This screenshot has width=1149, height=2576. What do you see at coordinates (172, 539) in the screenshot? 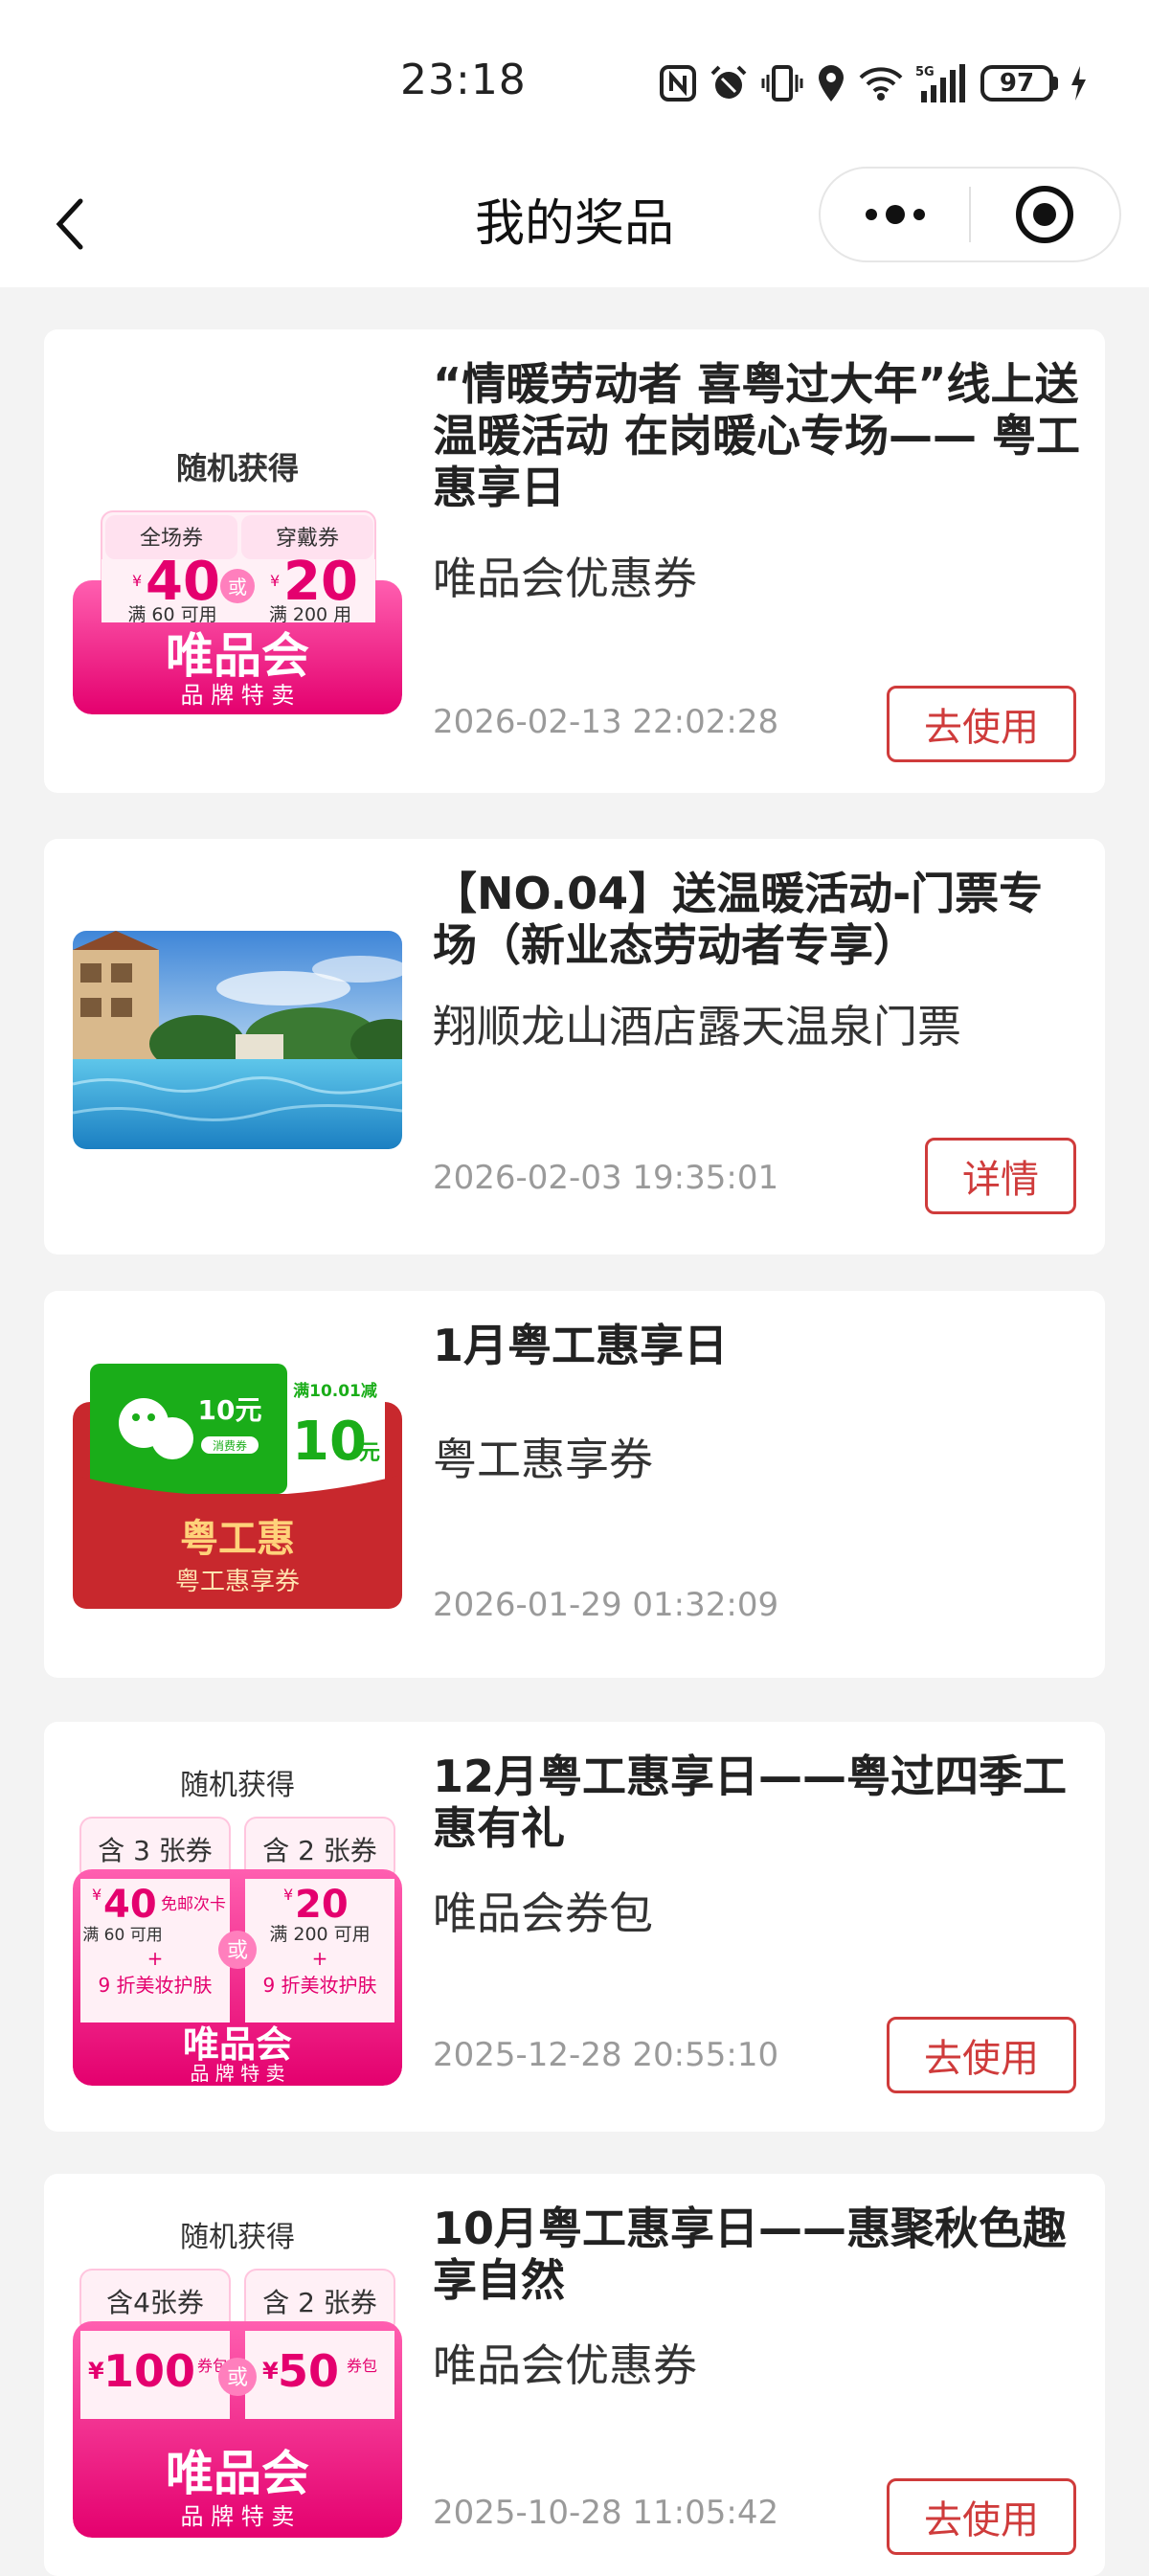
I see `thumb-tab-left: 全场券` at bounding box center [172, 539].